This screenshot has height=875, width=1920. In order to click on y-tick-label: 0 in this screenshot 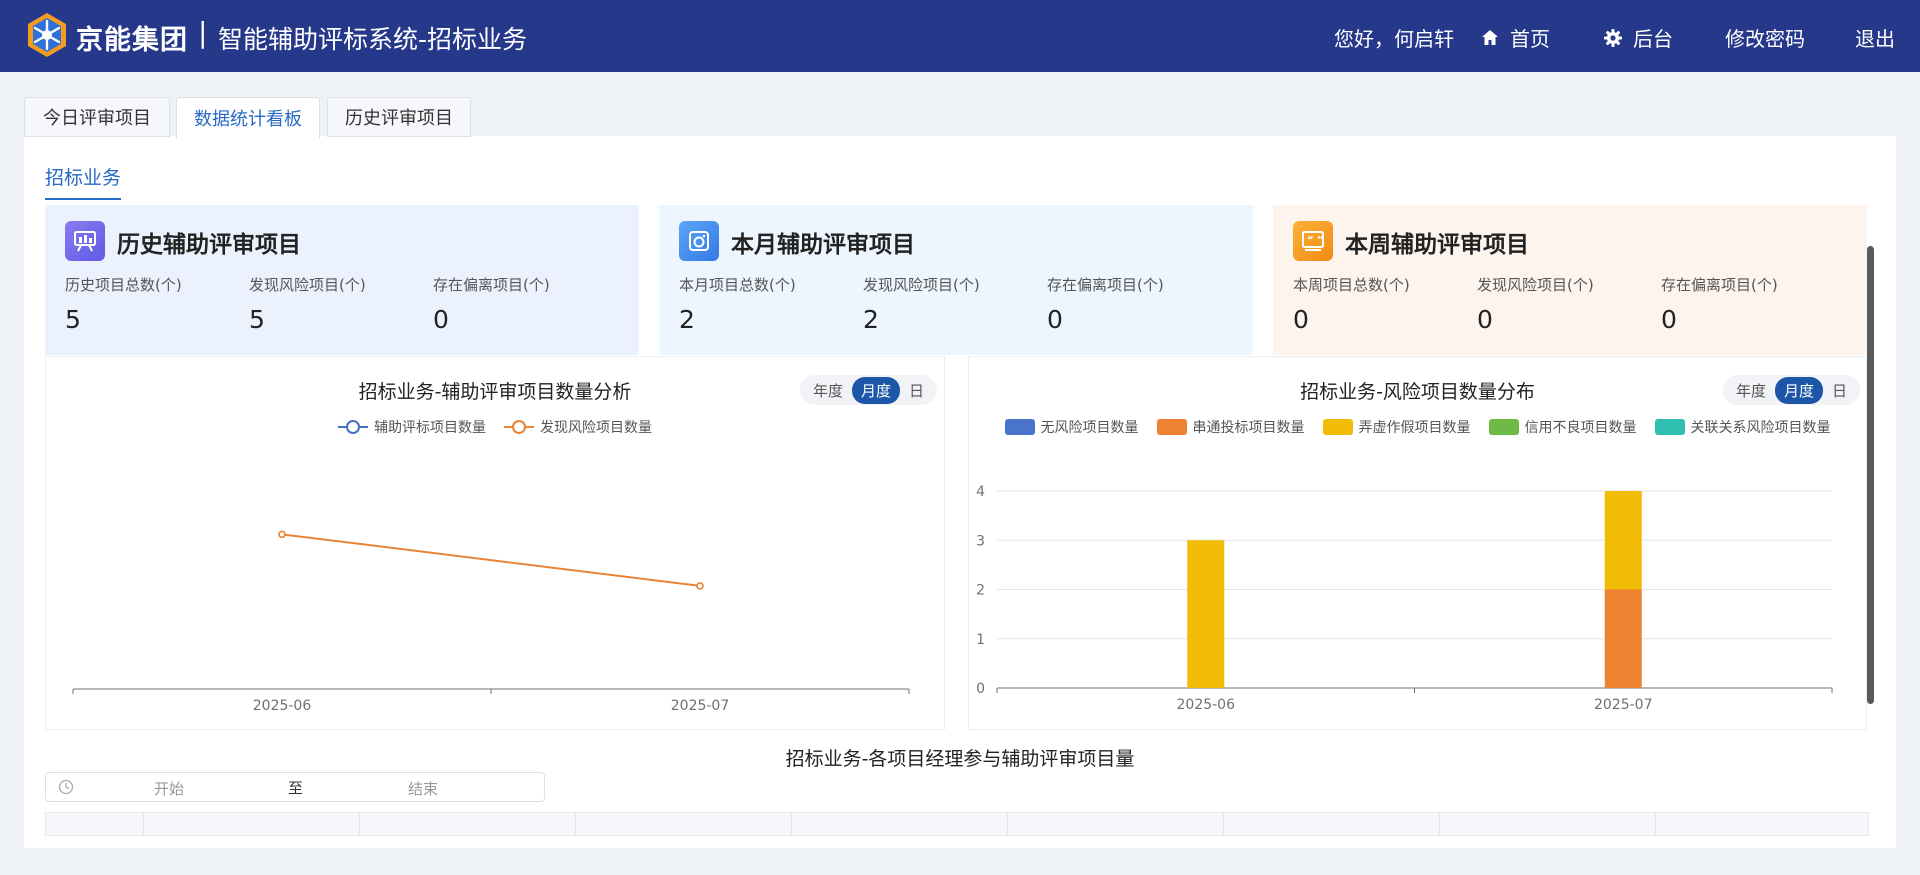, I will do `click(980, 689)`.